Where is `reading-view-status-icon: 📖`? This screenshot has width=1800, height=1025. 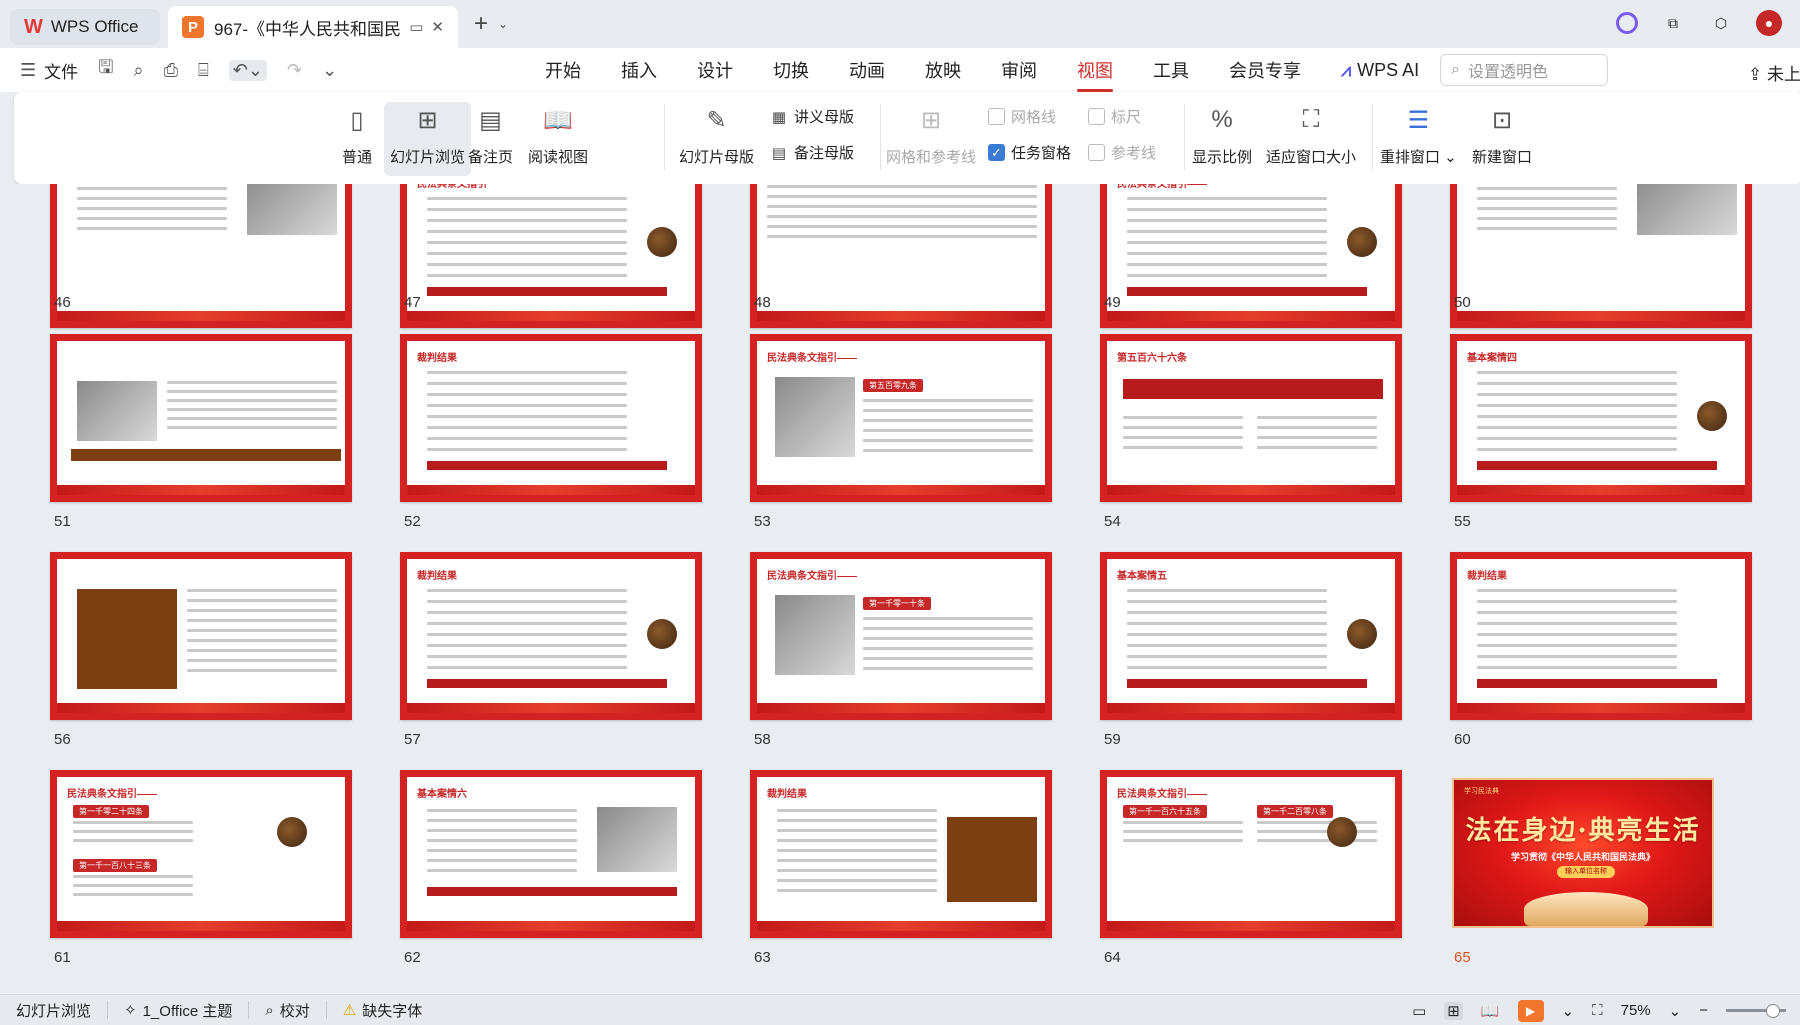
reading-view-status-icon: 📖 is located at coordinates (1490, 1011).